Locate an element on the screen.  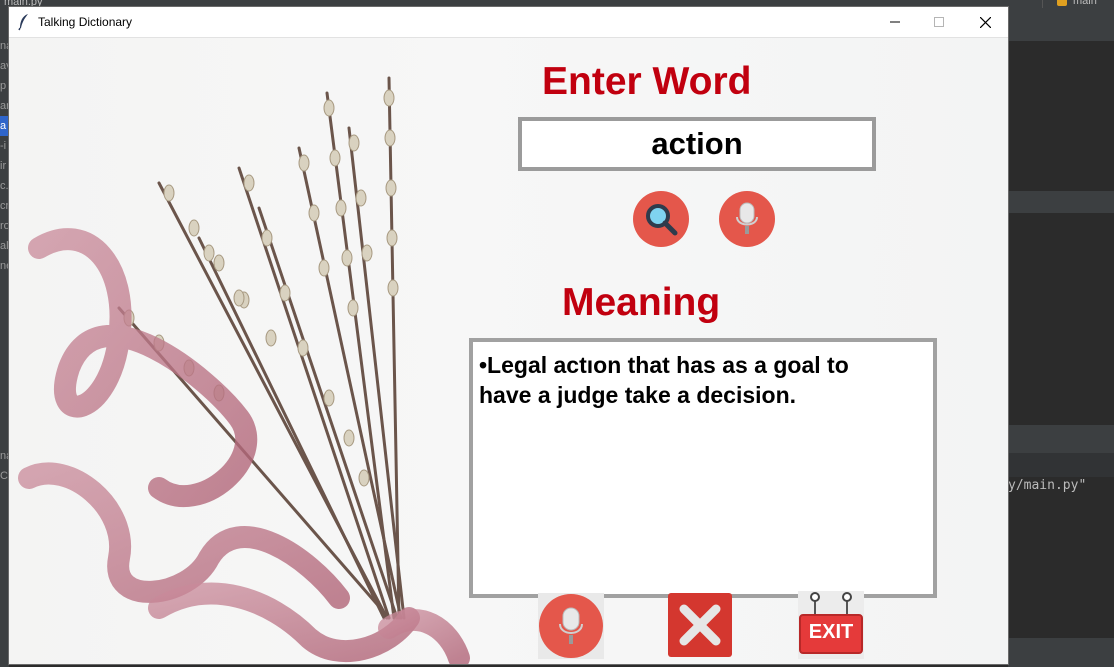
meaning-heading: Meaning is located at coordinates (641, 302).